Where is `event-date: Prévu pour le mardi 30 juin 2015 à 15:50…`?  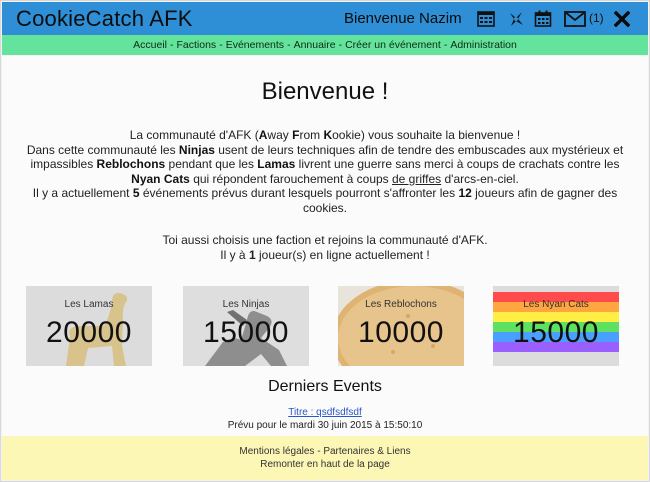
event-date: Prévu pour le mardi 30 juin 2015 à 15:50… is located at coordinates (325, 425).